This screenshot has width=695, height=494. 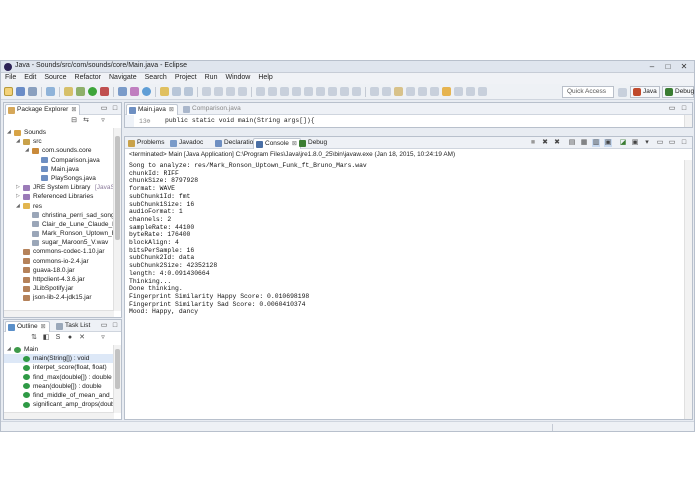 I want to click on hide-fields-icon: ◧, so click(x=46, y=338).